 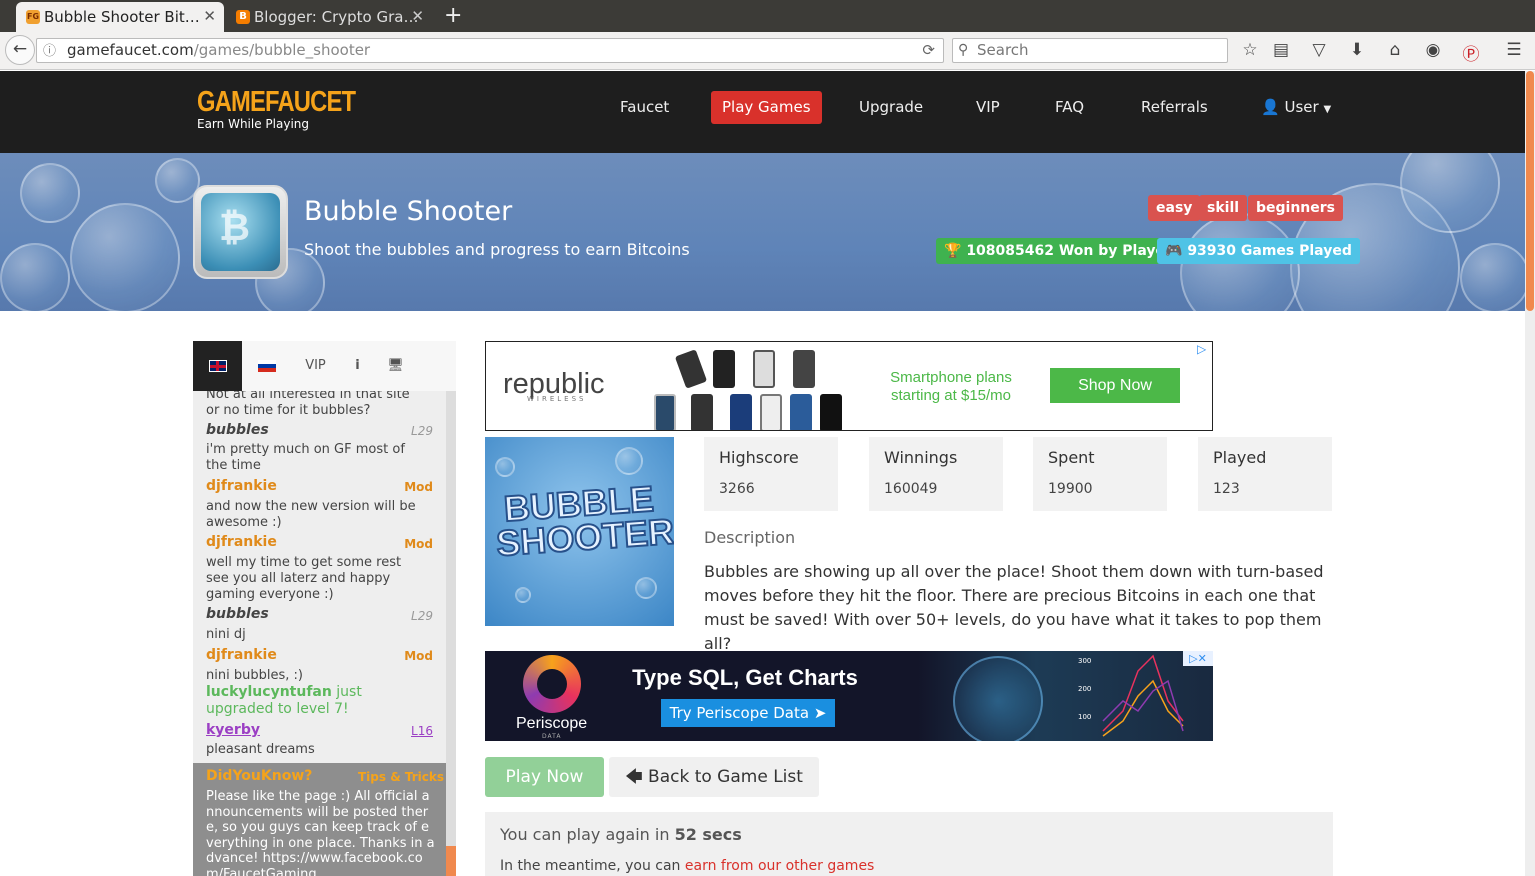 I want to click on chat-tab-info: i, so click(x=357, y=366).